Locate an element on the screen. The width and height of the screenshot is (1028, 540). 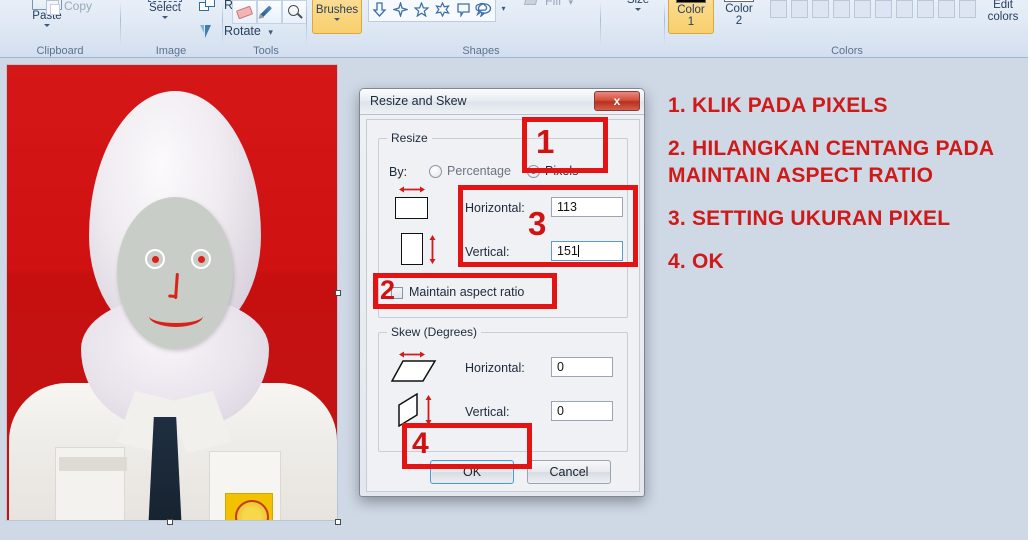
skew-horizontal-label: Horizontal: is located at coordinates (495, 368).